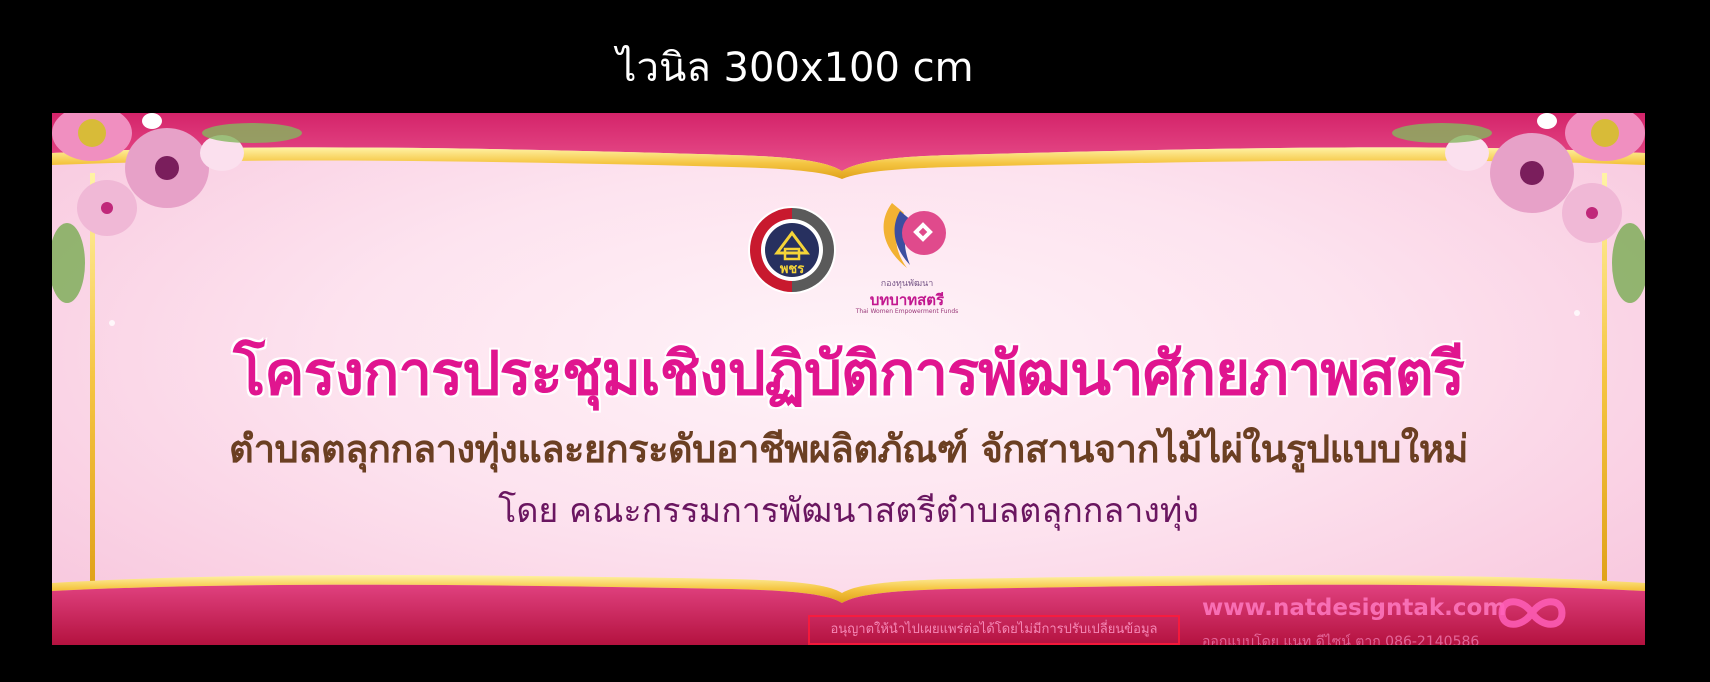 The height and width of the screenshot is (682, 1710). Describe the element at coordinates (795, 68) in the screenshot. I see `banner-size-caption: ไวนิล 300x100 cm` at that location.